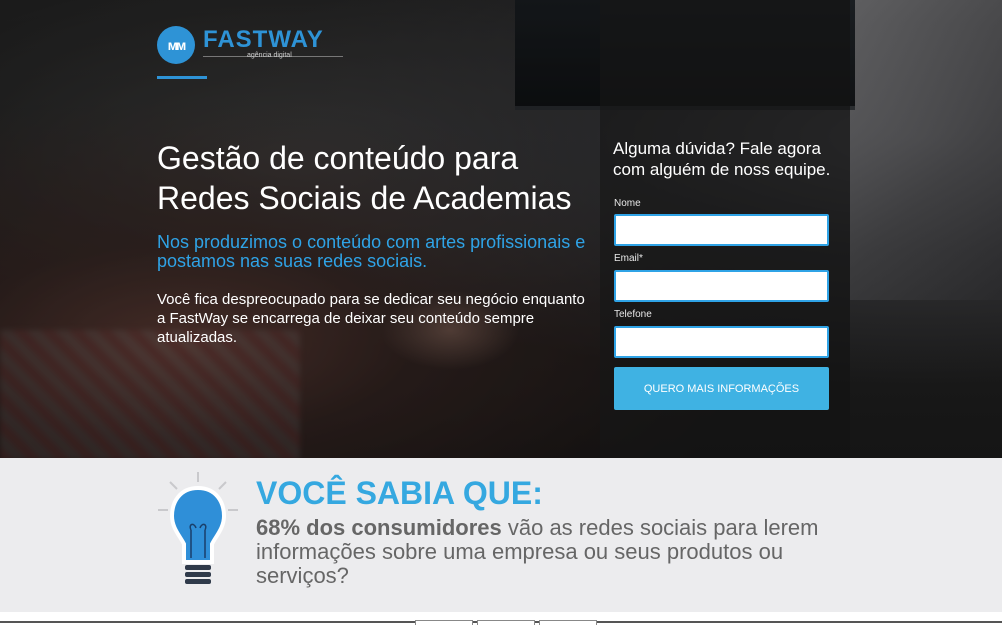 Image resolution: width=1002 pixels, height=625 pixels. I want to click on info-highlight: 68% dos consumidores, so click(379, 527).